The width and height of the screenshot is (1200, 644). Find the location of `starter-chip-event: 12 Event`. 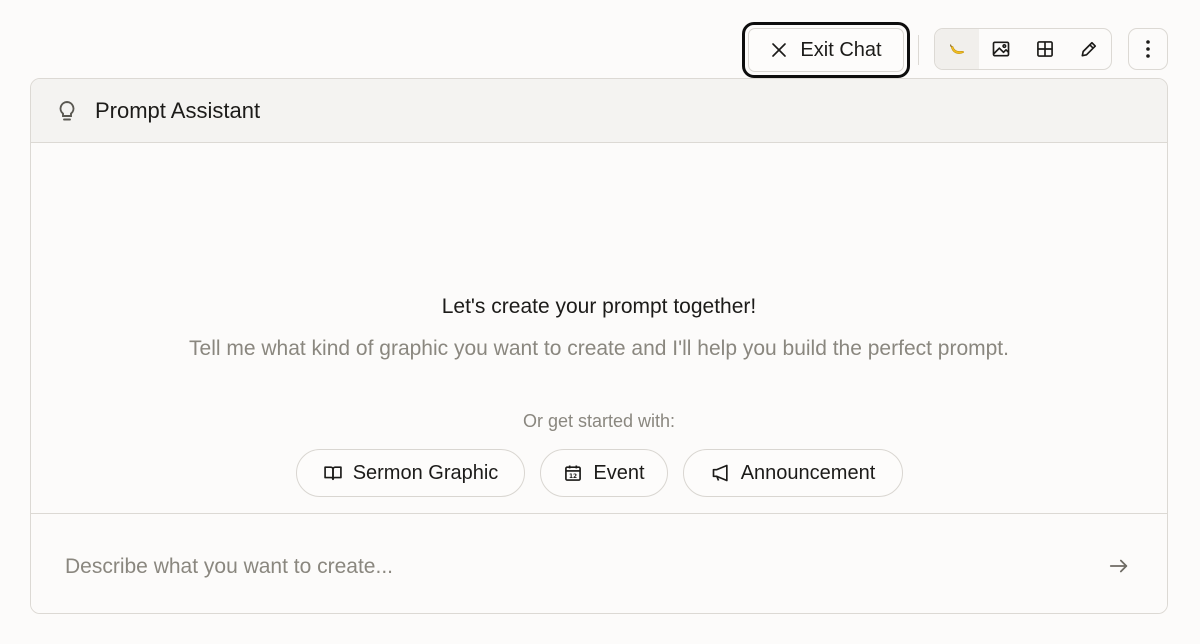

starter-chip-event: 12 Event is located at coordinates (604, 473).